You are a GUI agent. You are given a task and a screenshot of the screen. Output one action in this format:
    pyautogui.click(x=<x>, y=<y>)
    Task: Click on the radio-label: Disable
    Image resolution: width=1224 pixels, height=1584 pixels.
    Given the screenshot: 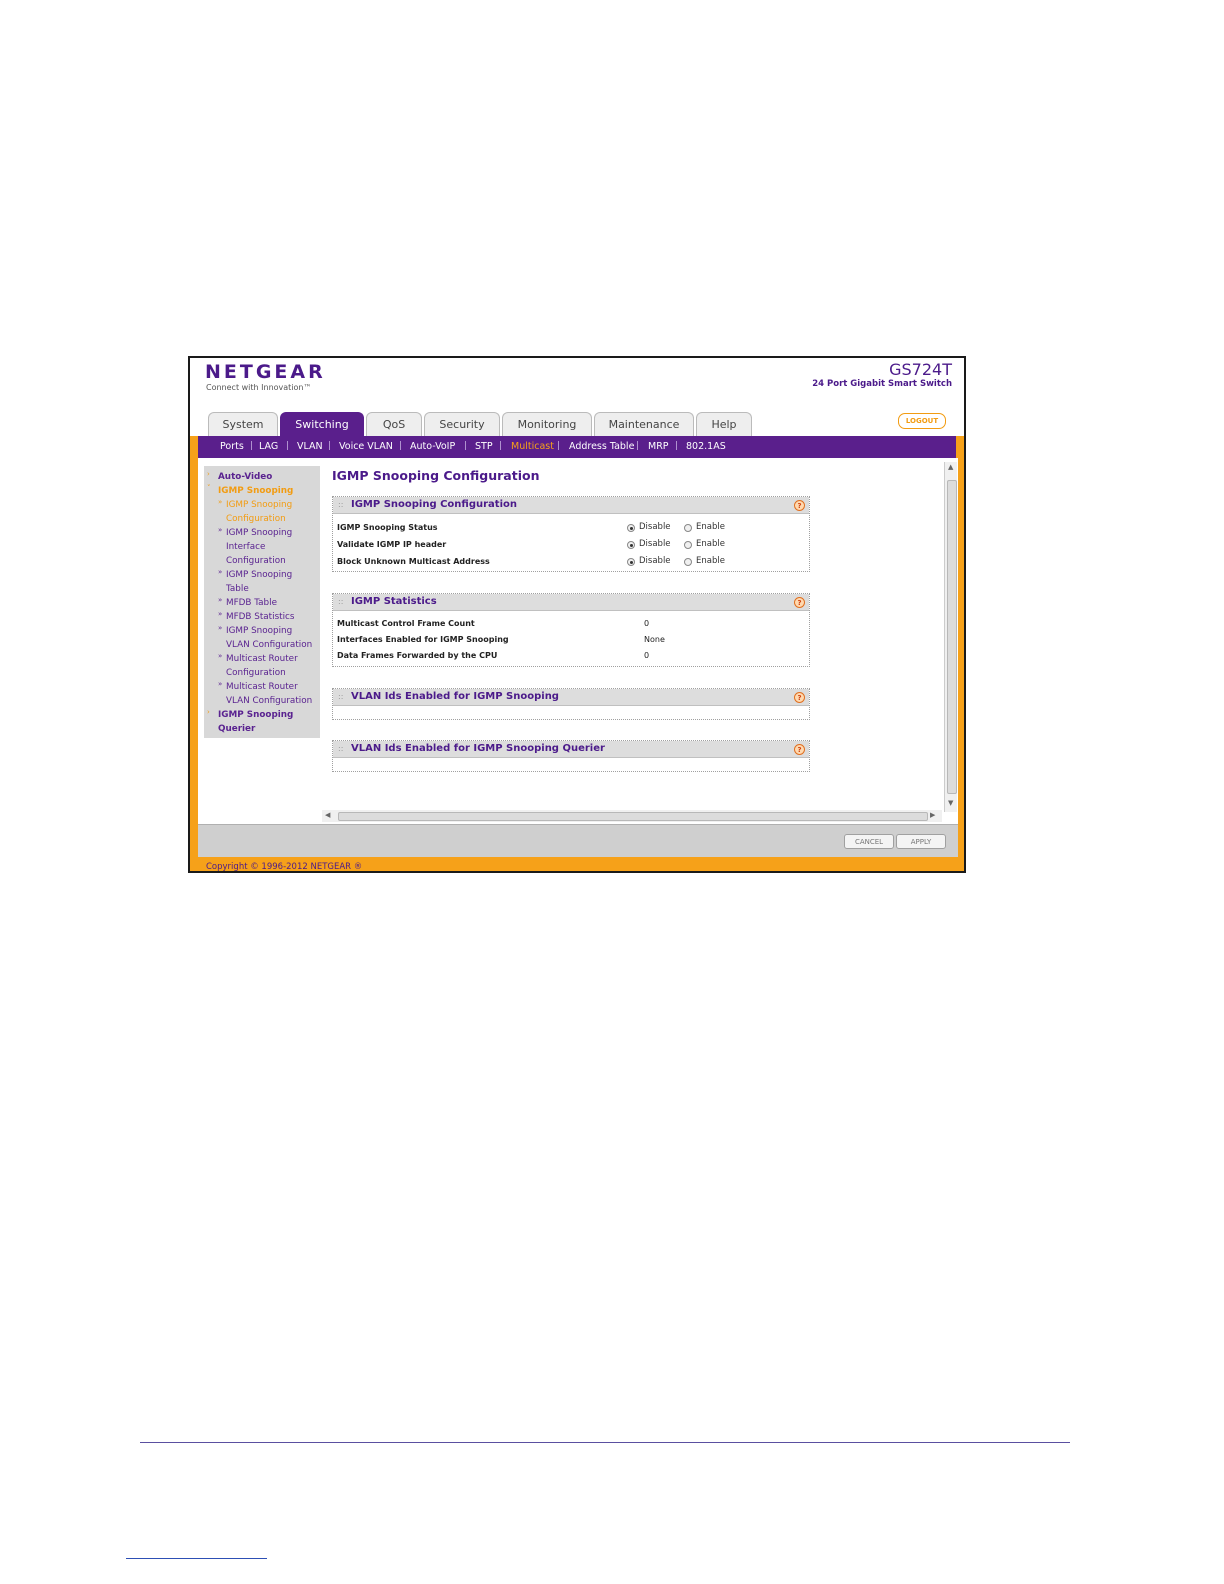 What is the action you would take?
    pyautogui.click(x=655, y=527)
    